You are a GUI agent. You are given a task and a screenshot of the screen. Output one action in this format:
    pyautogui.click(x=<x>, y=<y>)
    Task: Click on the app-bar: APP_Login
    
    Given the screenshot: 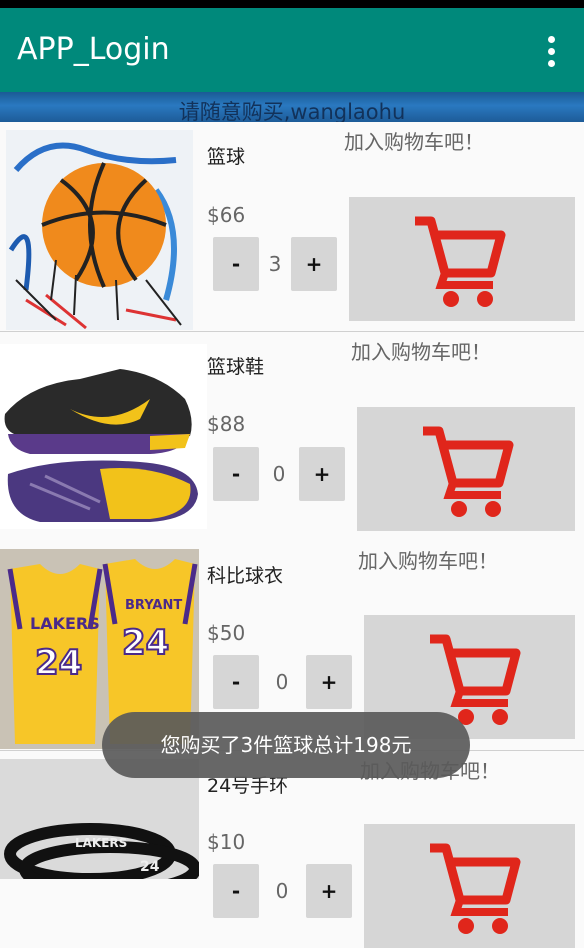 What is the action you would take?
    pyautogui.click(x=292, y=50)
    